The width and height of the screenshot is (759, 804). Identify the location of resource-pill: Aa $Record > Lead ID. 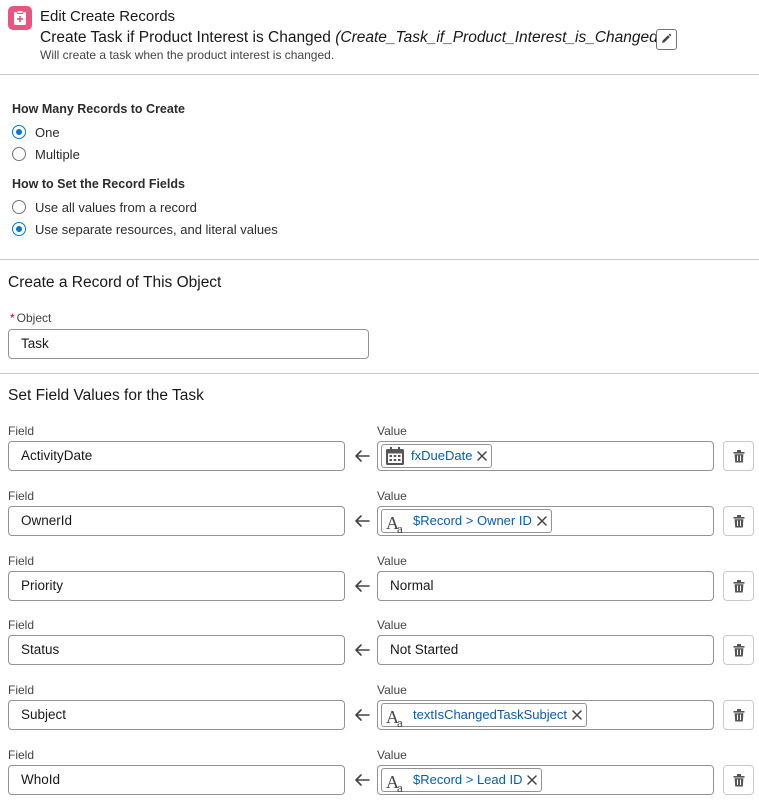
(462, 781).